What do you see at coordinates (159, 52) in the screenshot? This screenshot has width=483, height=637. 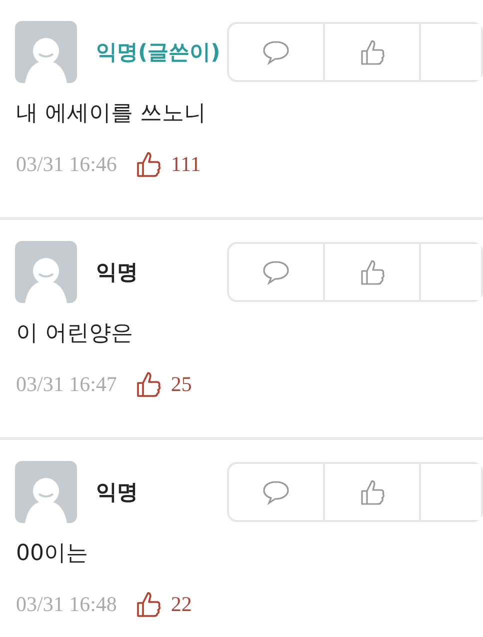 I see `author-name: 익명(글쓴이)` at bounding box center [159, 52].